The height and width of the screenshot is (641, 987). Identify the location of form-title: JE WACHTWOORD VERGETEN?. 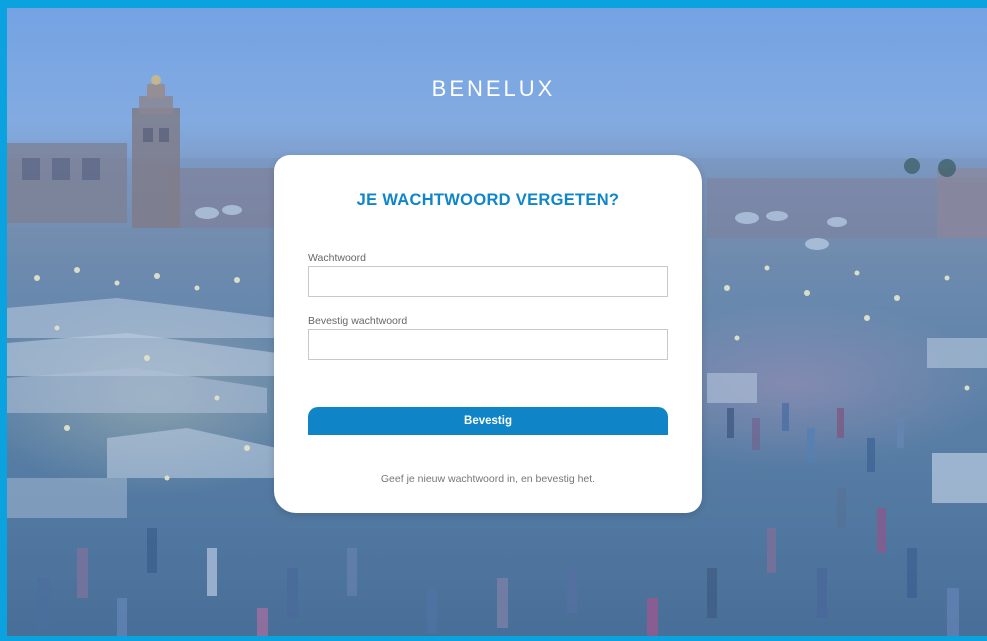
(488, 200).